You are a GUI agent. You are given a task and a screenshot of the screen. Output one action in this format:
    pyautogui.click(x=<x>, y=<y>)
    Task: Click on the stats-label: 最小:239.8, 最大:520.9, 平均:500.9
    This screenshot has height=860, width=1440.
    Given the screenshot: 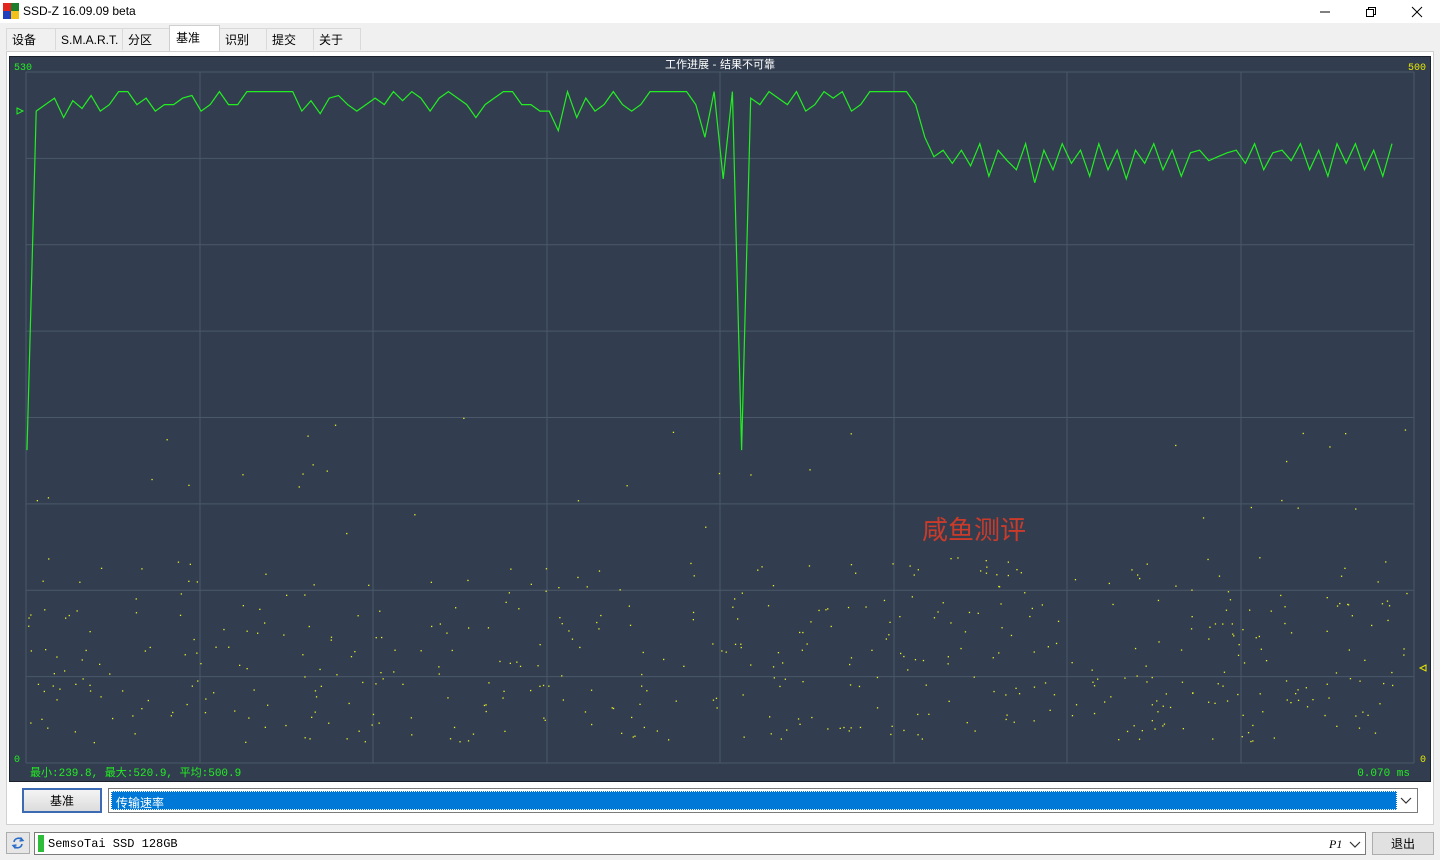 What is the action you would take?
    pyautogui.click(x=135, y=772)
    